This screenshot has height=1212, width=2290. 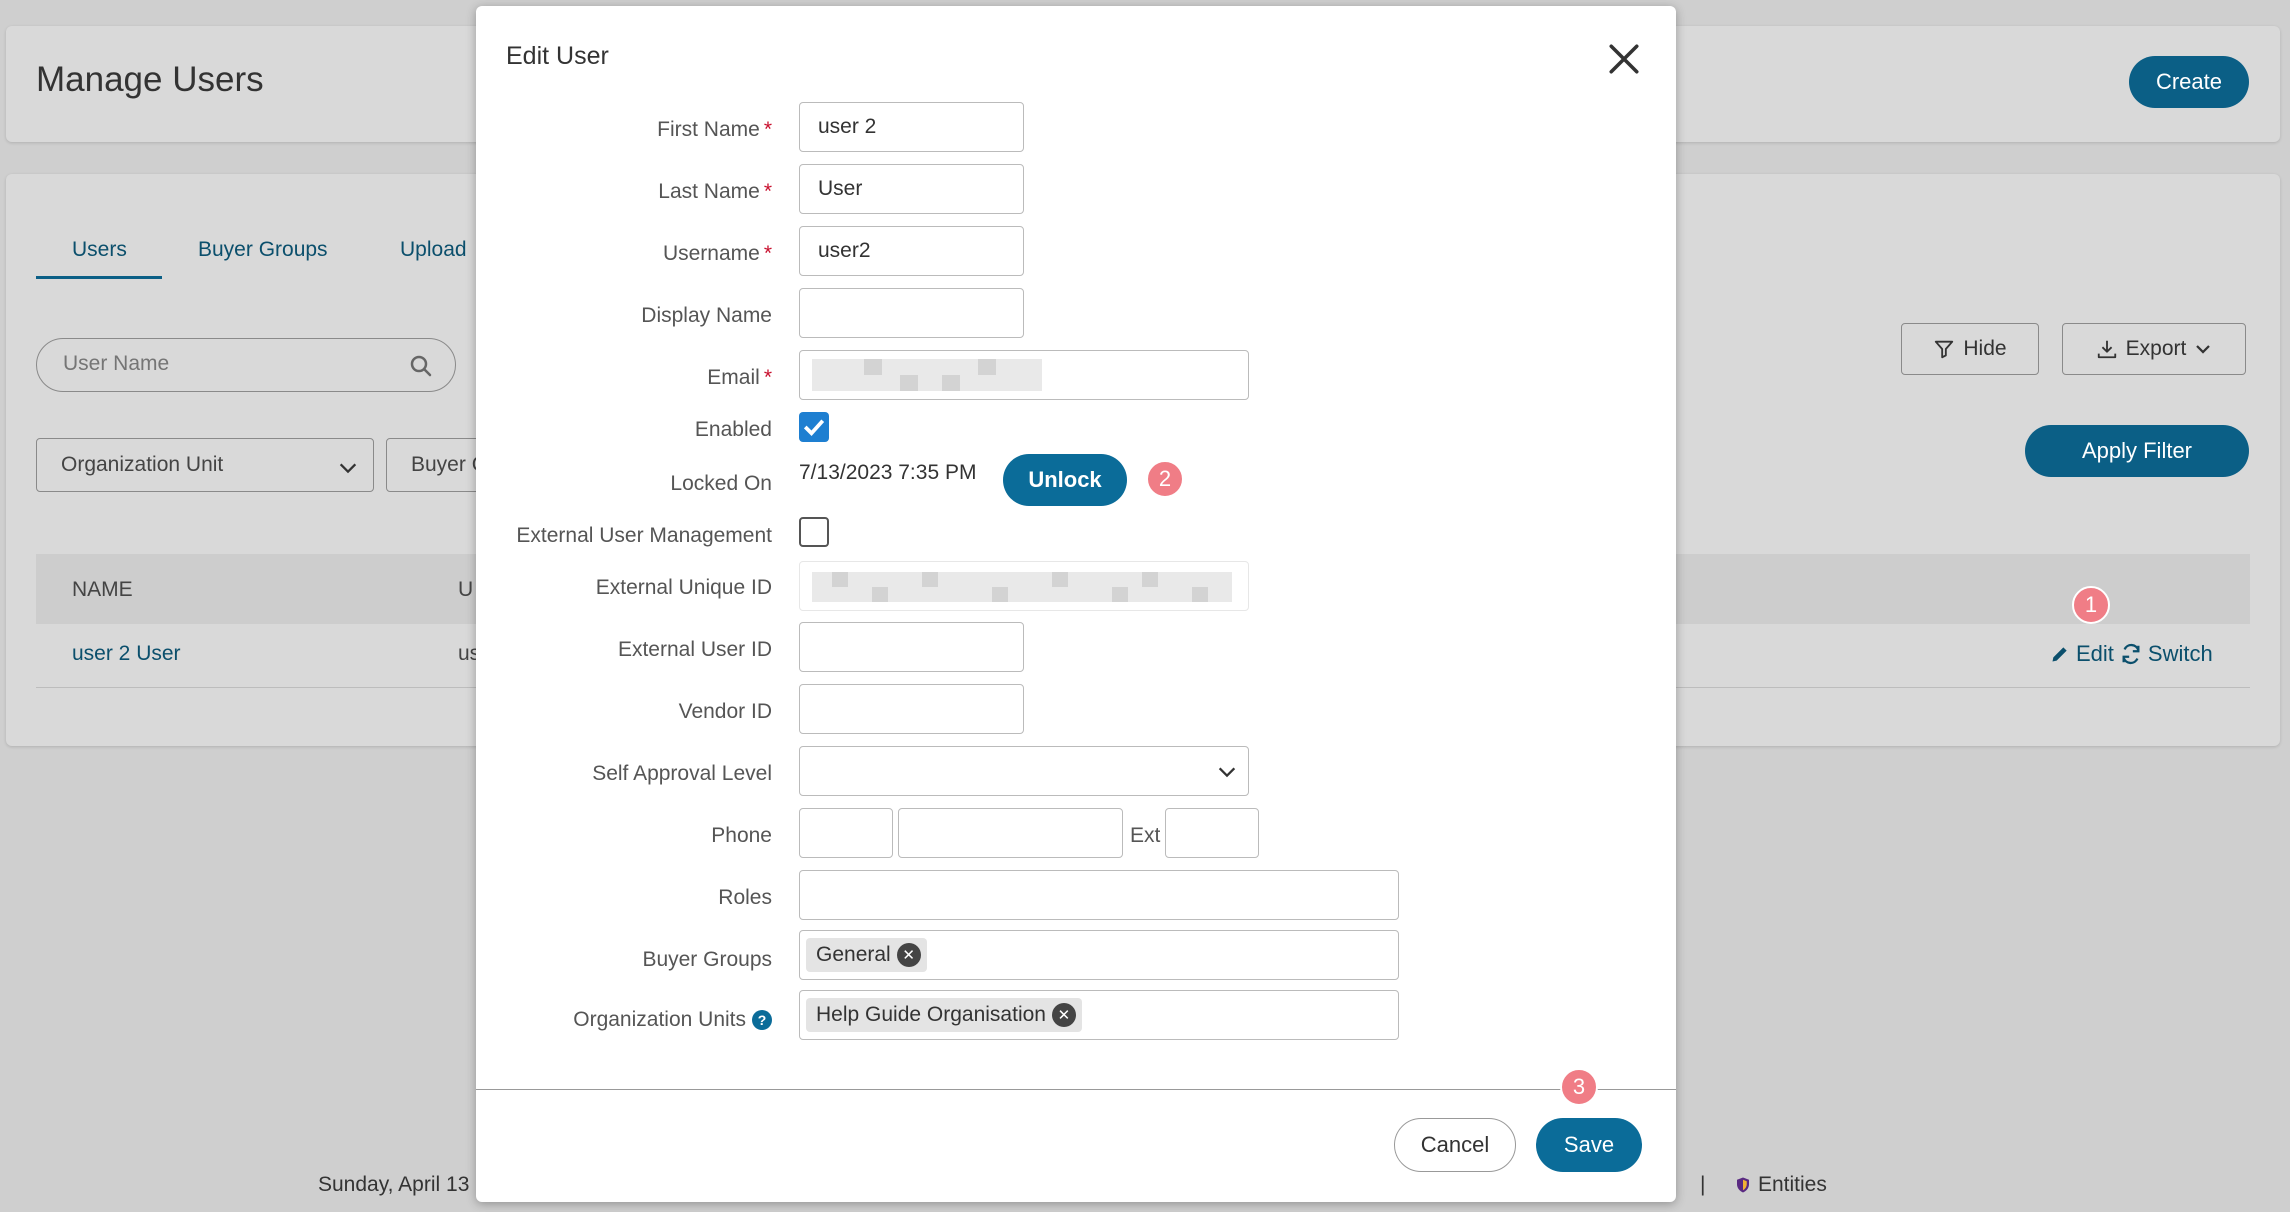 What do you see at coordinates (911, 313) in the screenshot?
I see `display-name-input` at bounding box center [911, 313].